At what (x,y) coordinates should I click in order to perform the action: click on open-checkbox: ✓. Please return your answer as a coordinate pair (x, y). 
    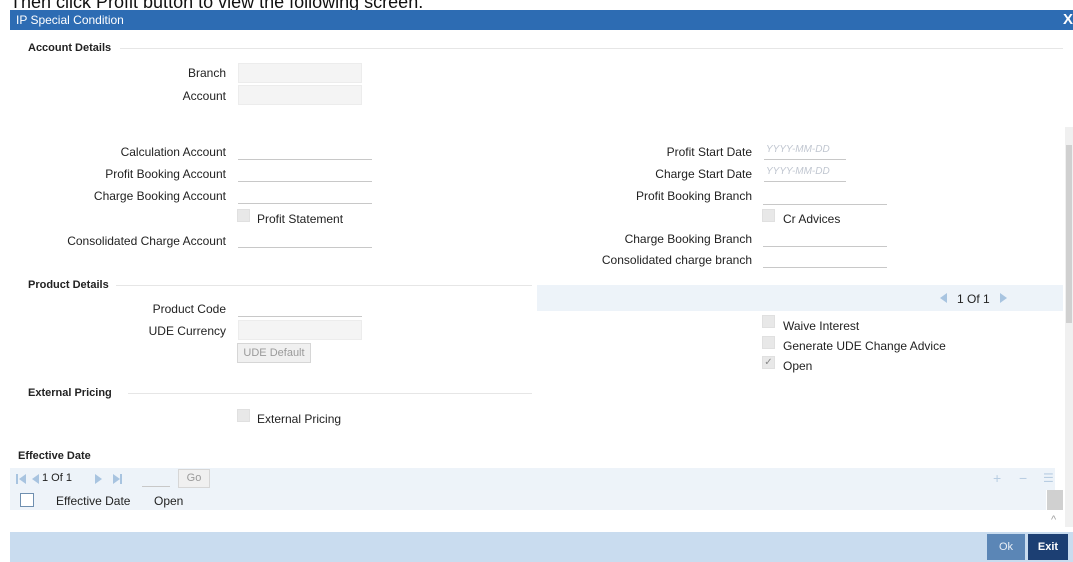
    Looking at the image, I should click on (768, 362).